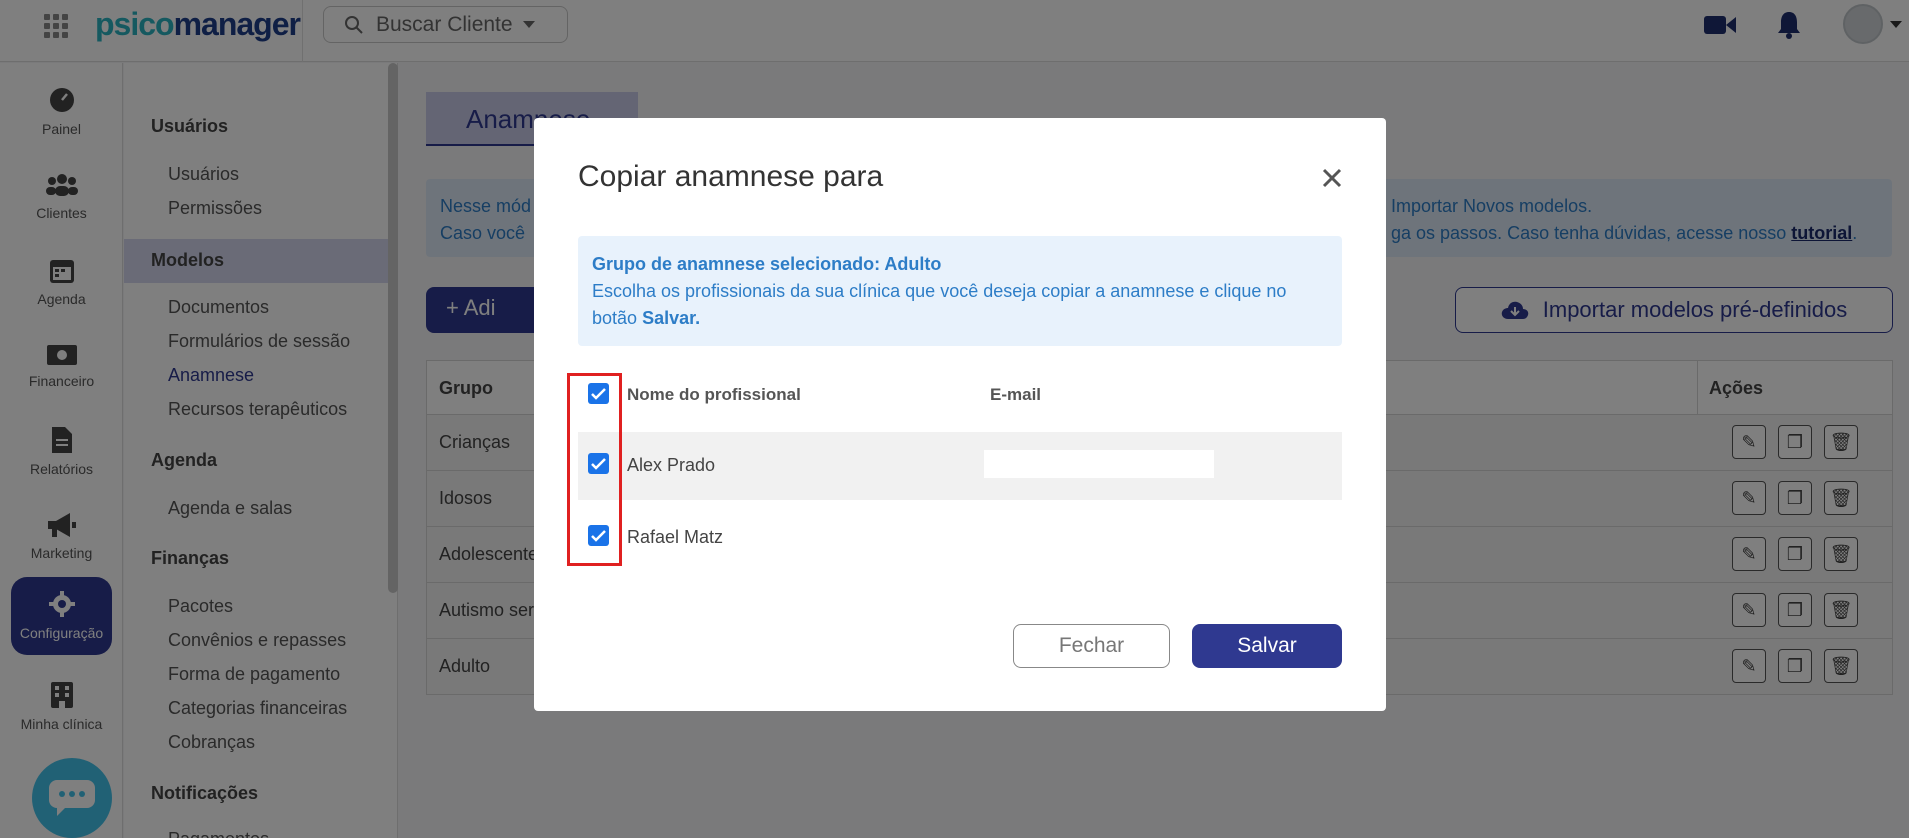 Image resolution: width=1909 pixels, height=838 pixels. I want to click on professional-name: Alex Prado, so click(671, 465).